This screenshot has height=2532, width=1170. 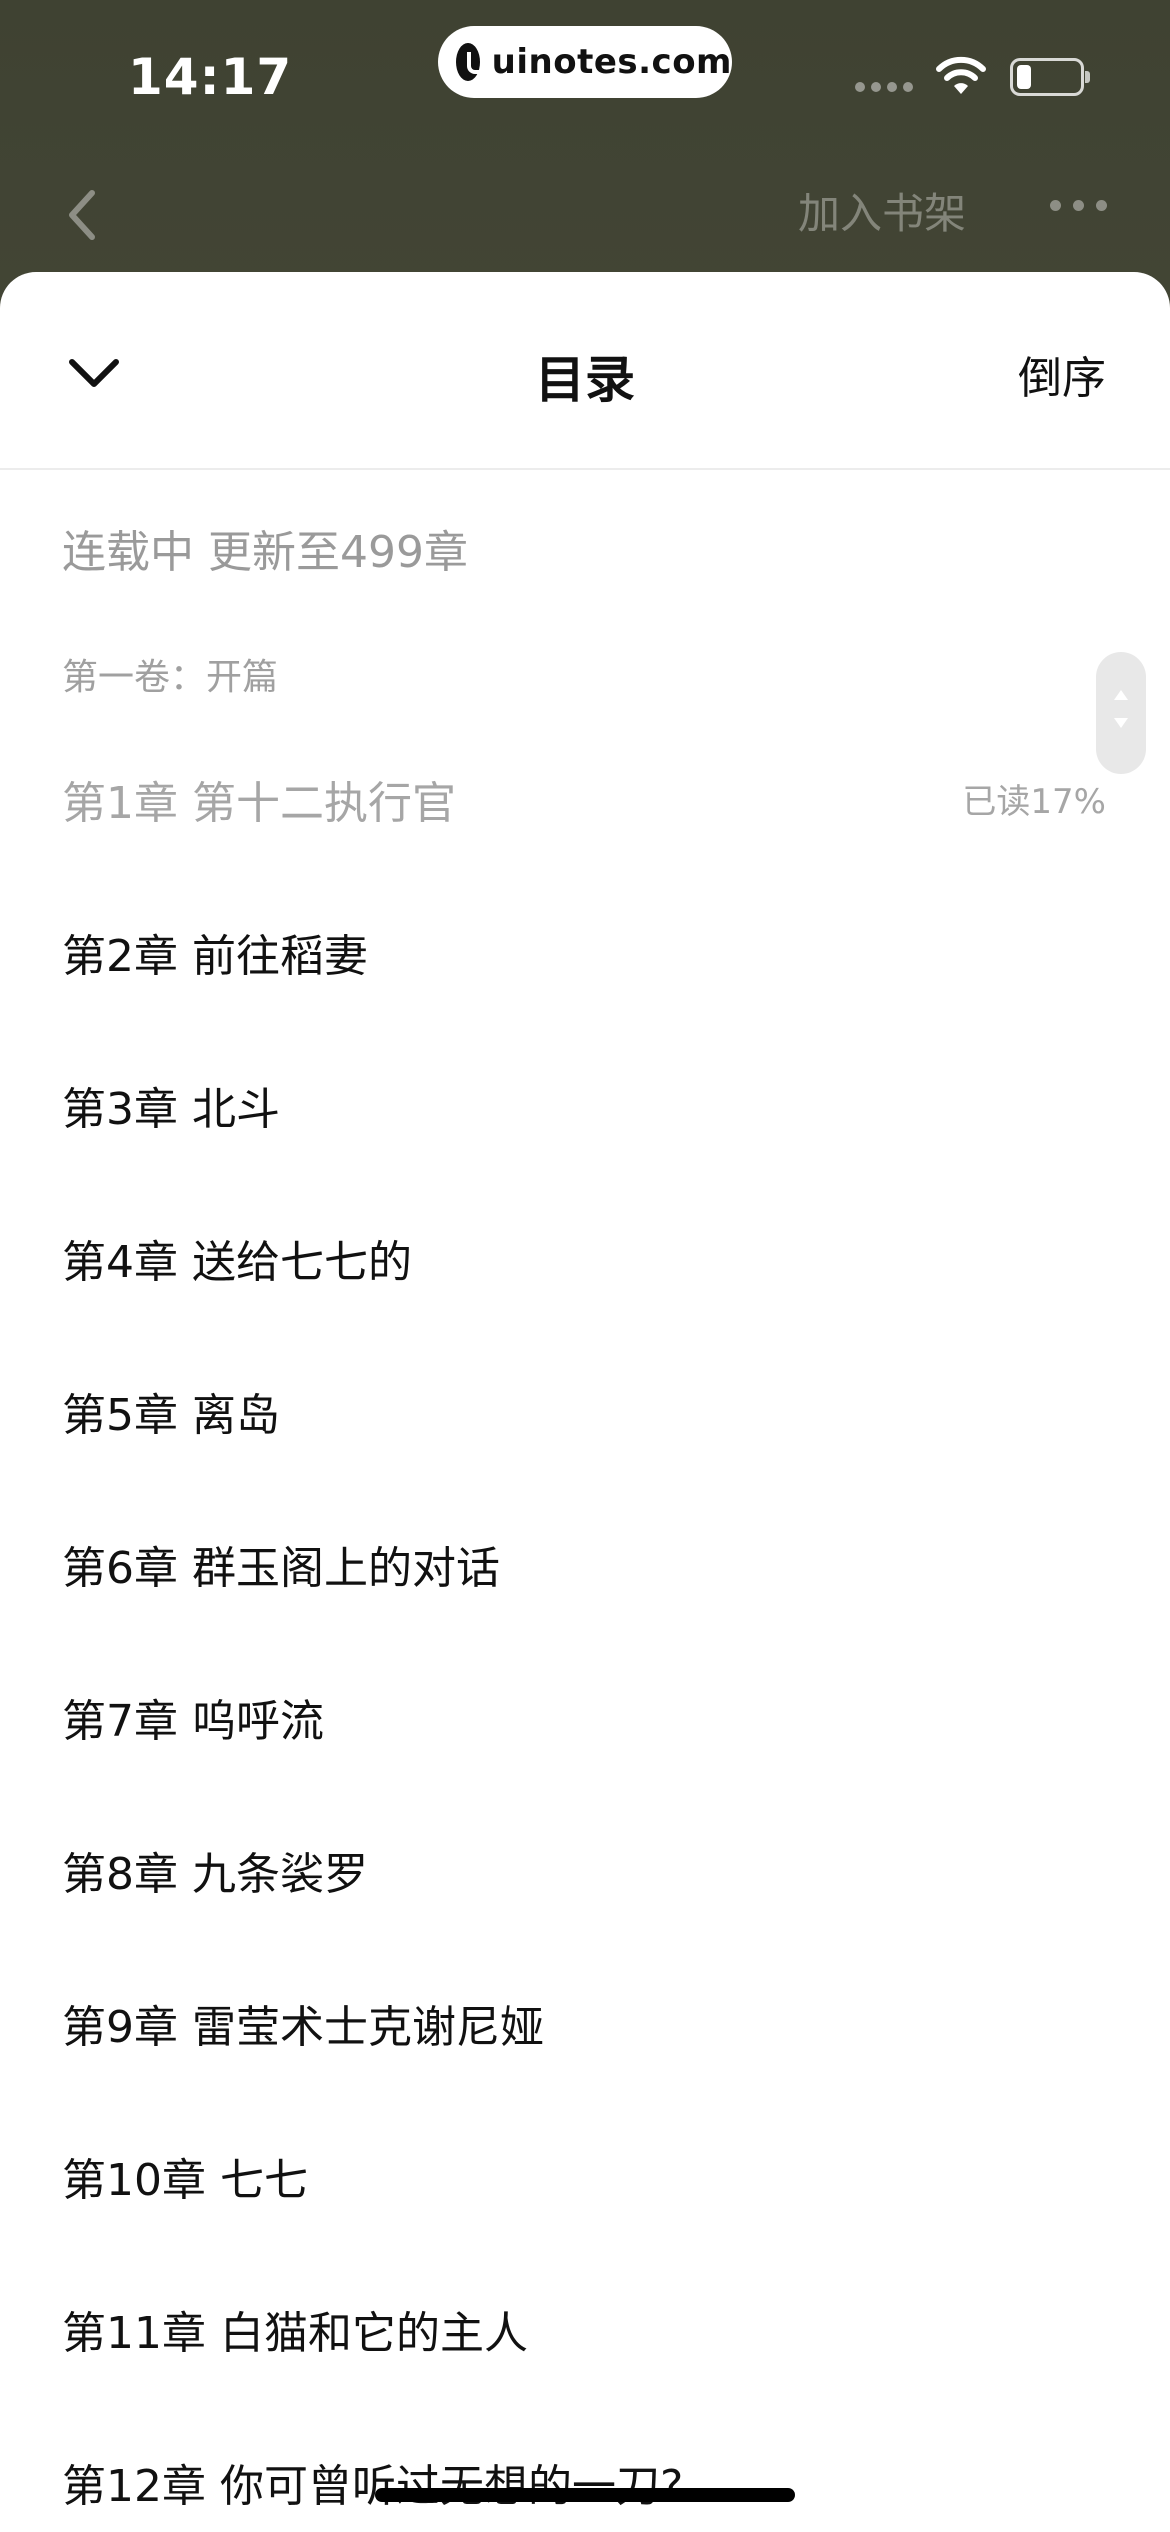 I want to click on chapter-title: 第11章 白猫和它的主人, so click(x=295, y=2333).